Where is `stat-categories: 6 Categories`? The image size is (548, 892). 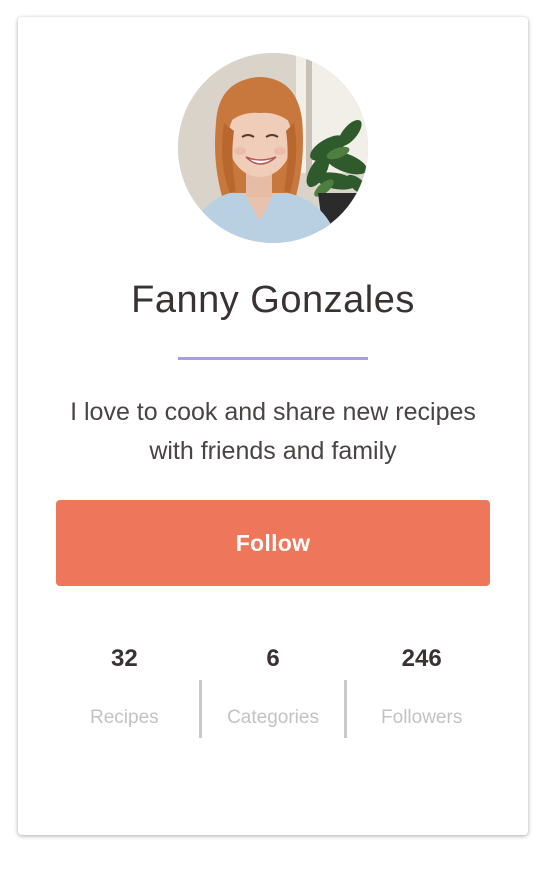
stat-categories: 6 Categories is located at coordinates (273, 692).